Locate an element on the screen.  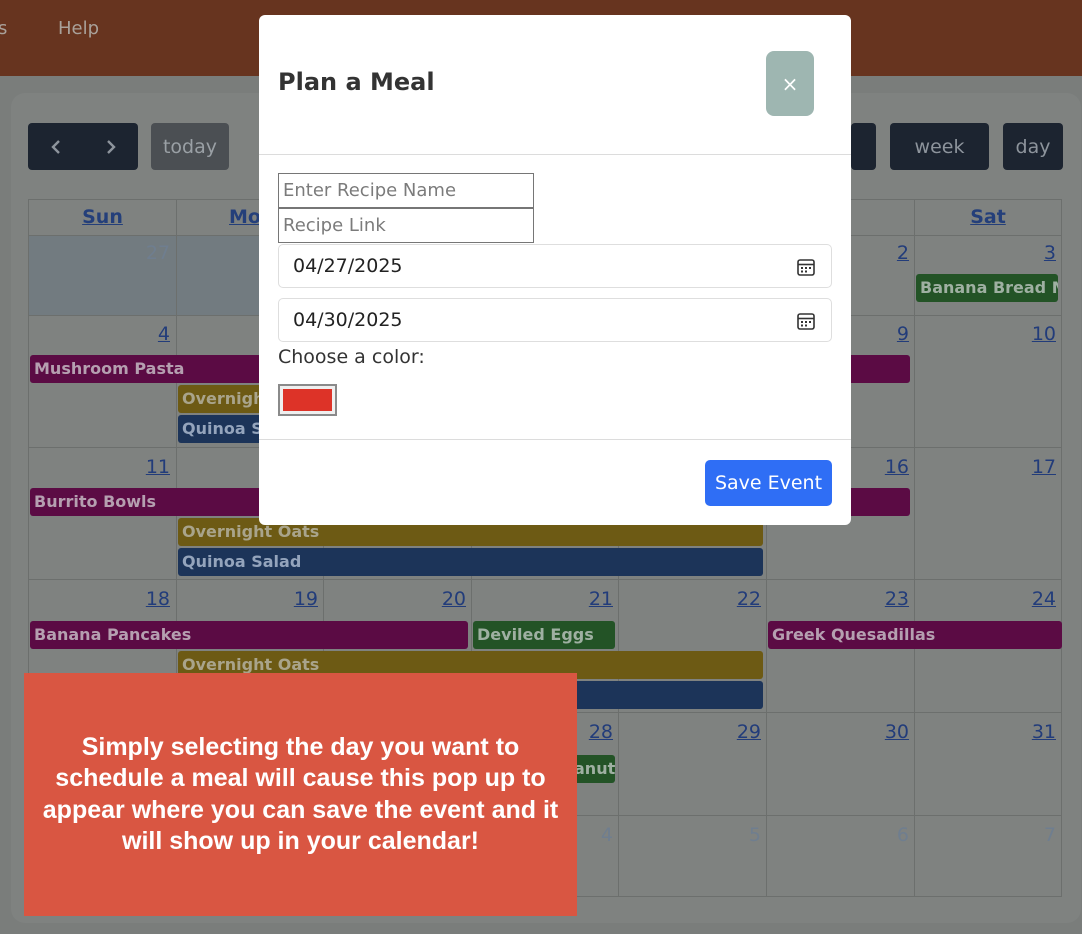
next-button is located at coordinates (110, 146).